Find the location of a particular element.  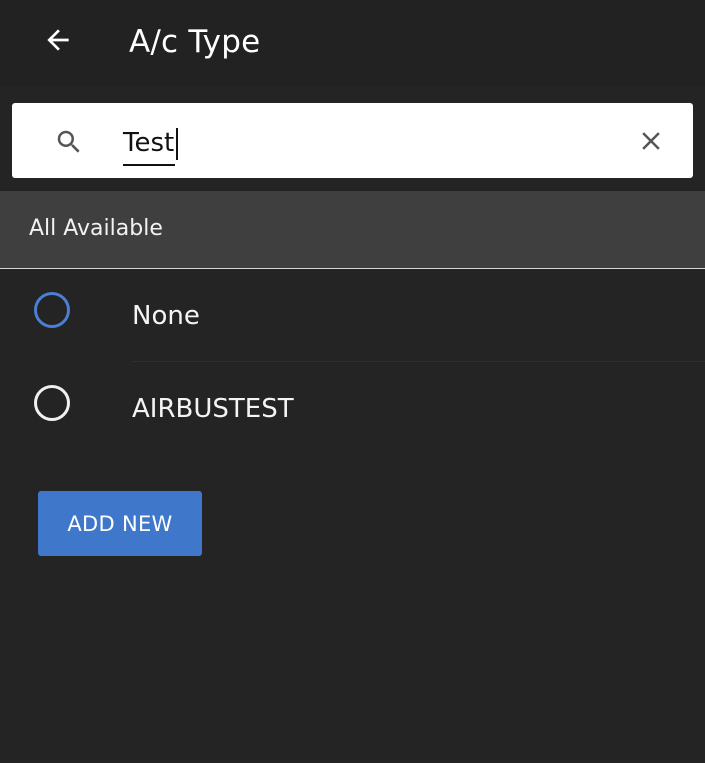

search-input: Test is located at coordinates (149, 144).